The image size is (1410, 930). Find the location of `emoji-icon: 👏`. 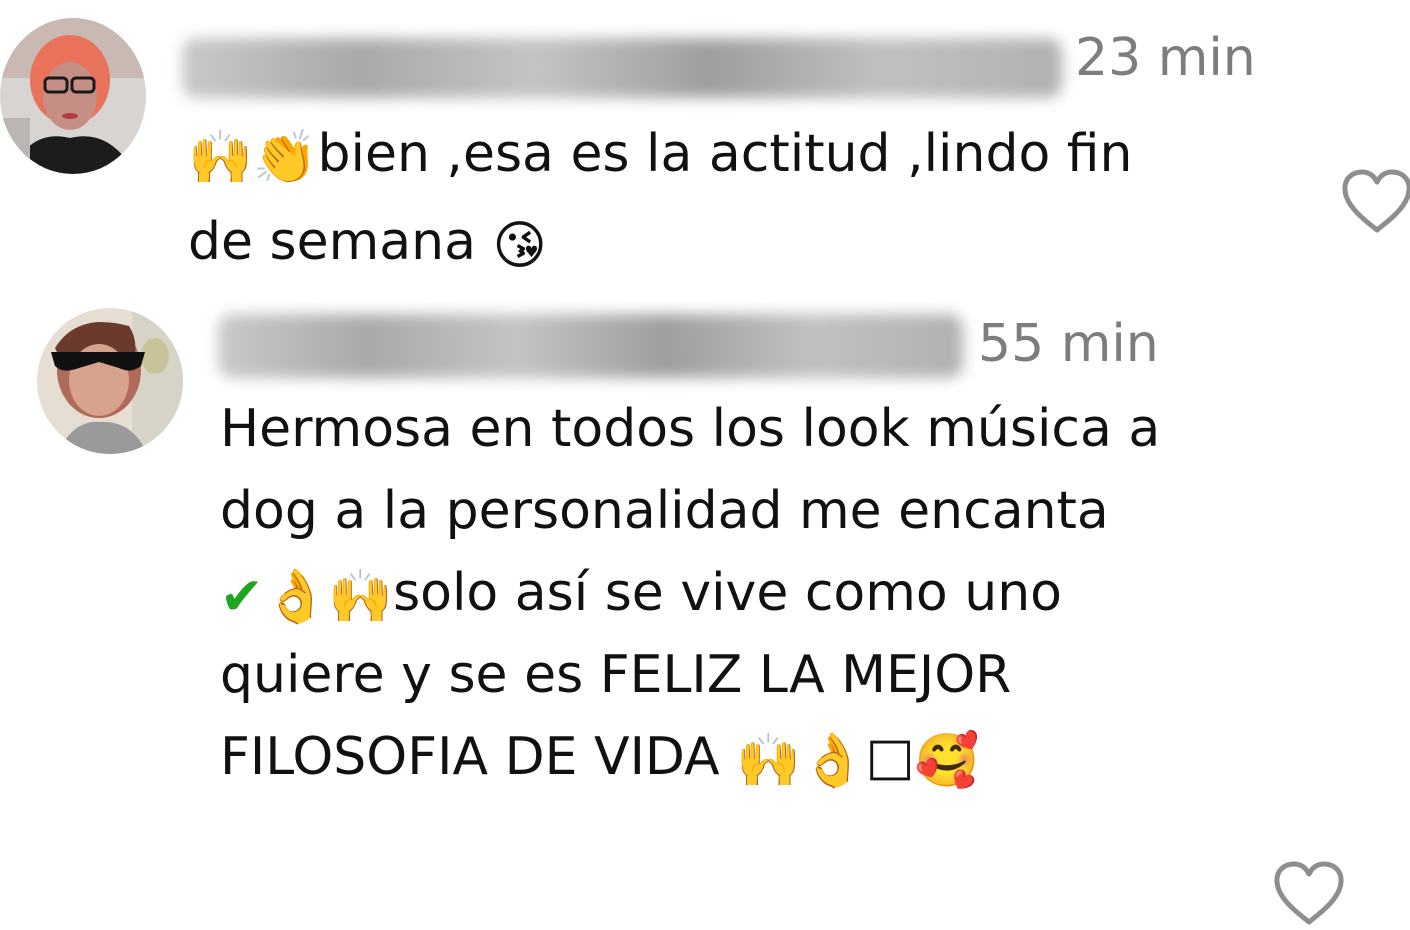

emoji-icon: 👏 is located at coordinates (285, 158).